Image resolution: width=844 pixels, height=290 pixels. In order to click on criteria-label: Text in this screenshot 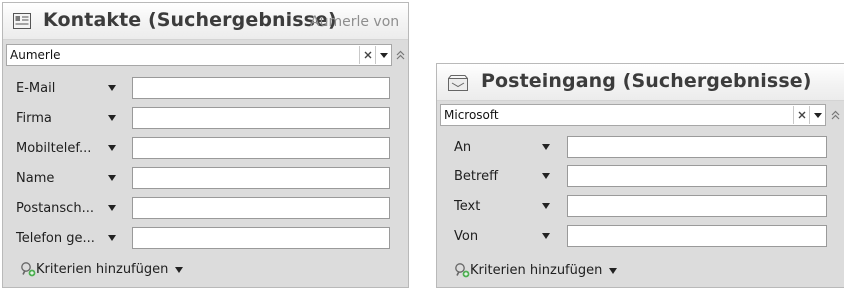, I will do `click(467, 206)`.